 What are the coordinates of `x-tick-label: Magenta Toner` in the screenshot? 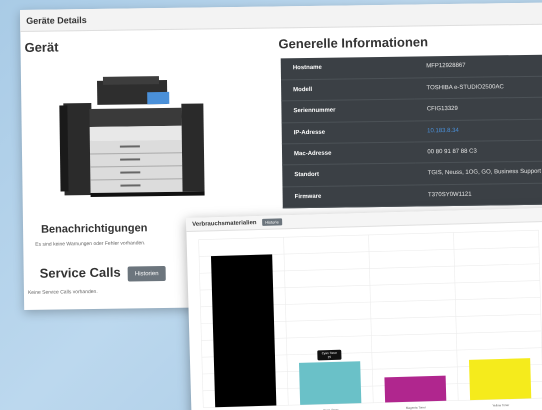 It's located at (416, 407).